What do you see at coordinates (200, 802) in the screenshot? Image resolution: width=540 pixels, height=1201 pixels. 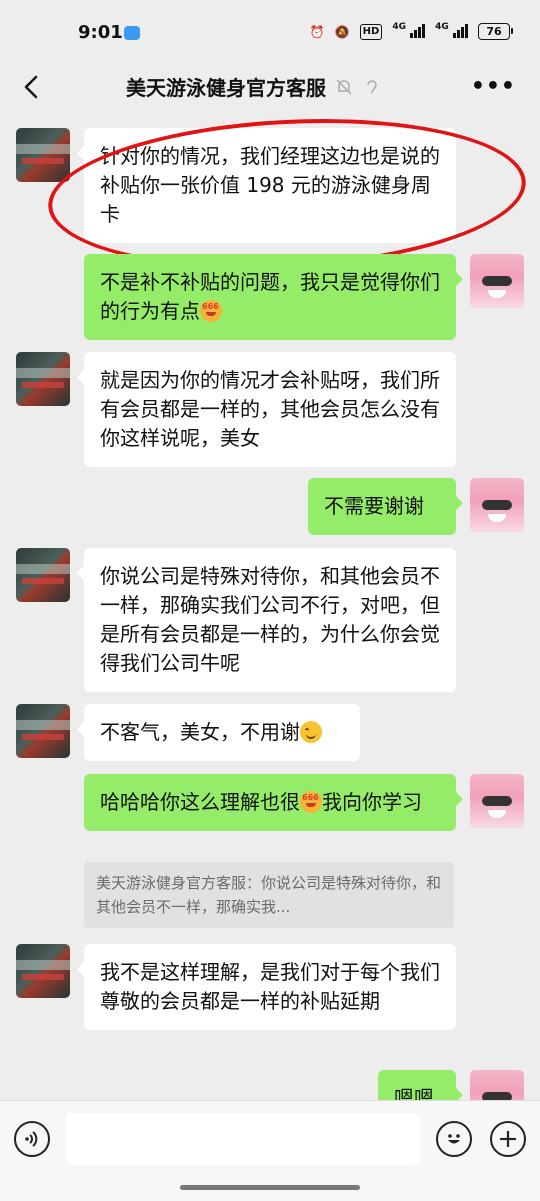 I see `message-text: 哈哈哈你这么理解也很` at bounding box center [200, 802].